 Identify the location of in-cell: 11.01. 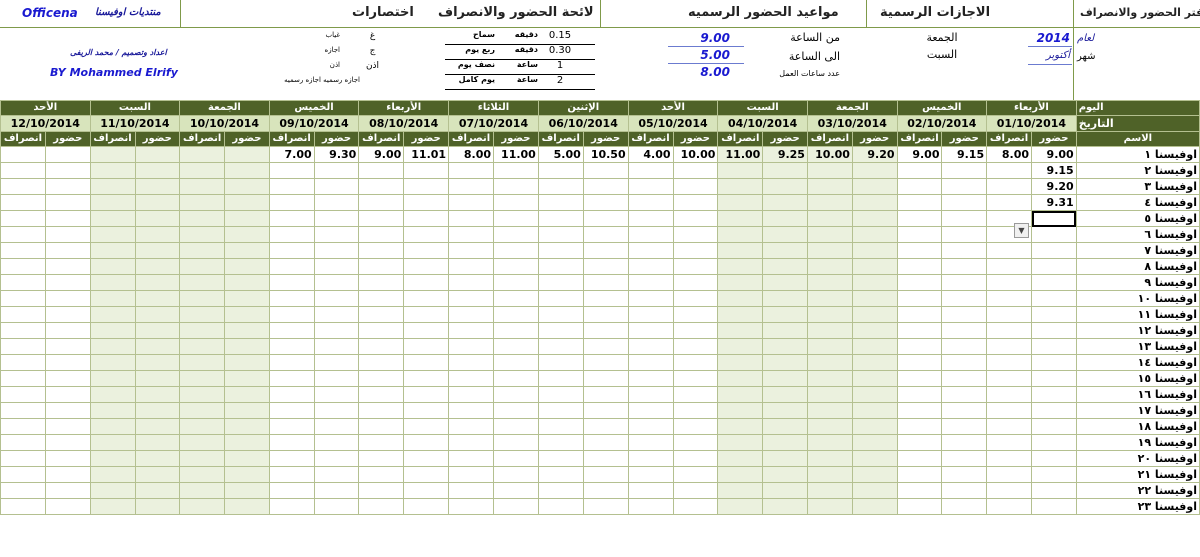
(426, 154).